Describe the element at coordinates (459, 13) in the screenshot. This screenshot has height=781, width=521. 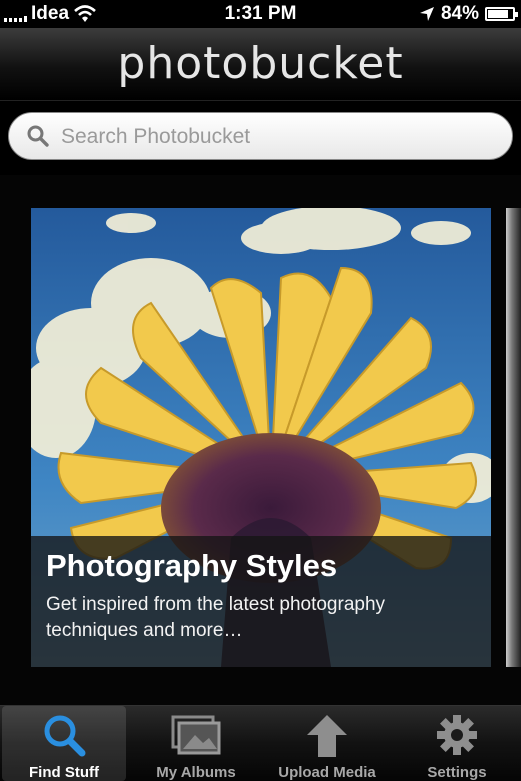
I see `battery-percent: 84%` at that location.